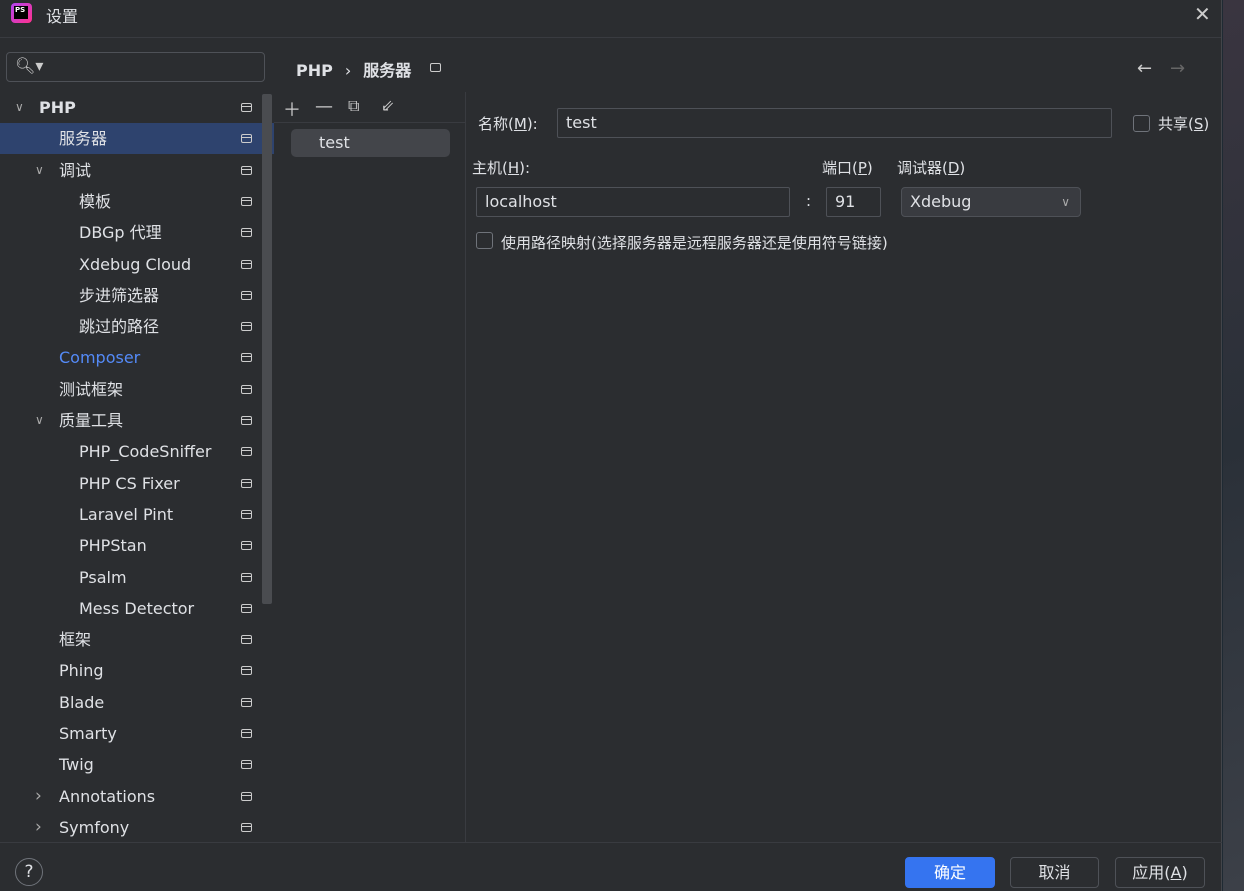  Describe the element at coordinates (370, 467) in the screenshot. I see `server-list-panel: ＋ — ⧉ ⇙ test` at that location.